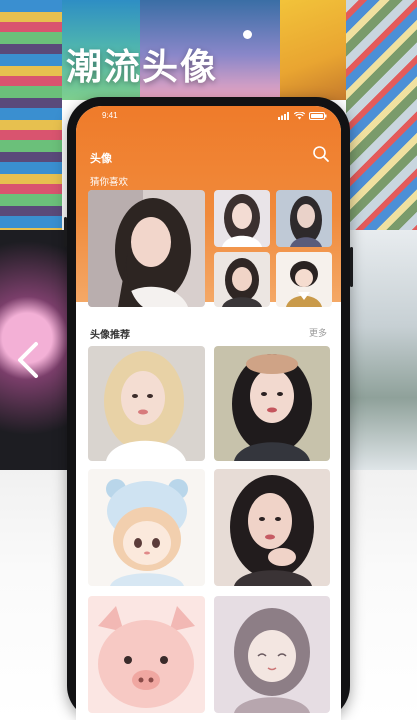 The image size is (417, 720). Describe the element at coordinates (283, 116) in the screenshot. I see `signal-icon` at that location.